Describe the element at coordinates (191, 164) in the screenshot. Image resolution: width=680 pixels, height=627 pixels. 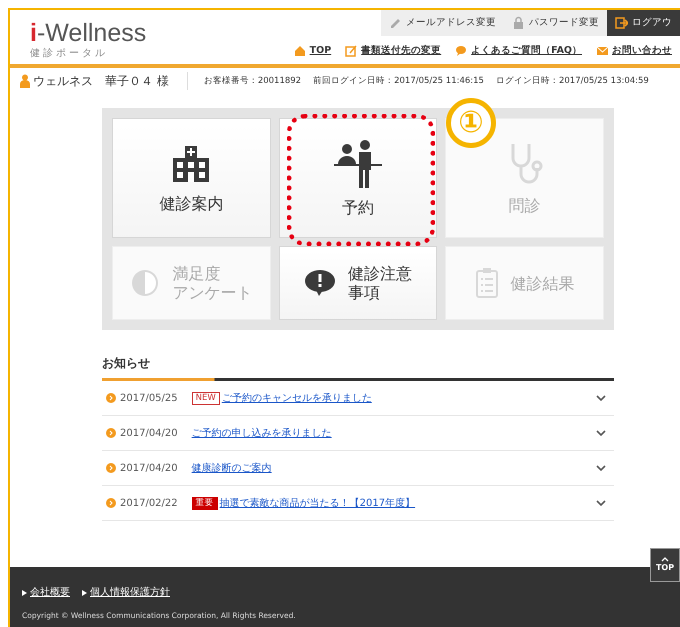
I see `hospital-icon` at that location.